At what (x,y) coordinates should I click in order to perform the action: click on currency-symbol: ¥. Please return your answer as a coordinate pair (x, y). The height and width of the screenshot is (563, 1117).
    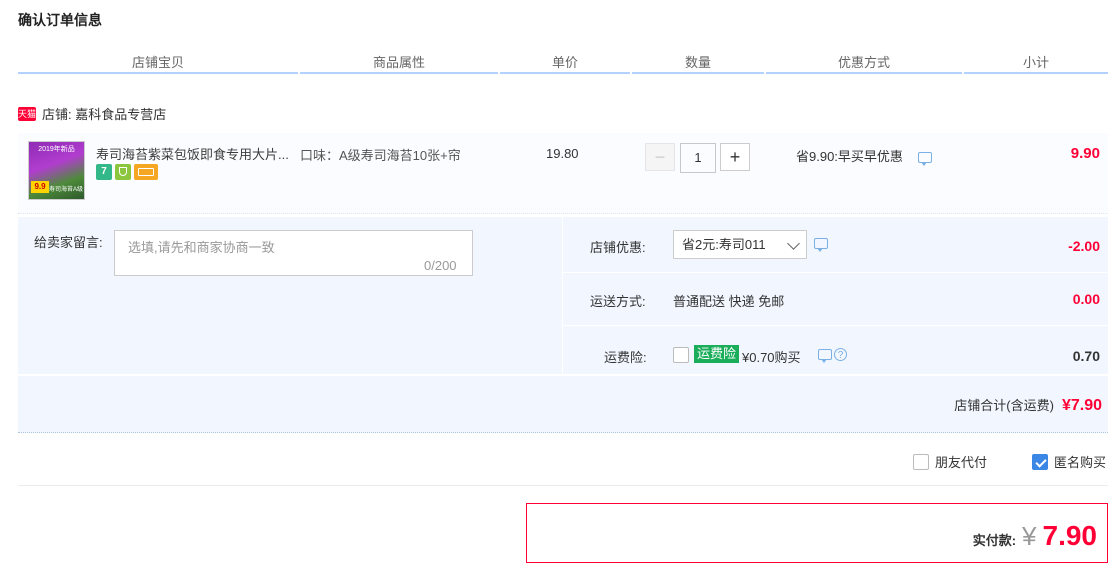
    Looking at the image, I should click on (1029, 536).